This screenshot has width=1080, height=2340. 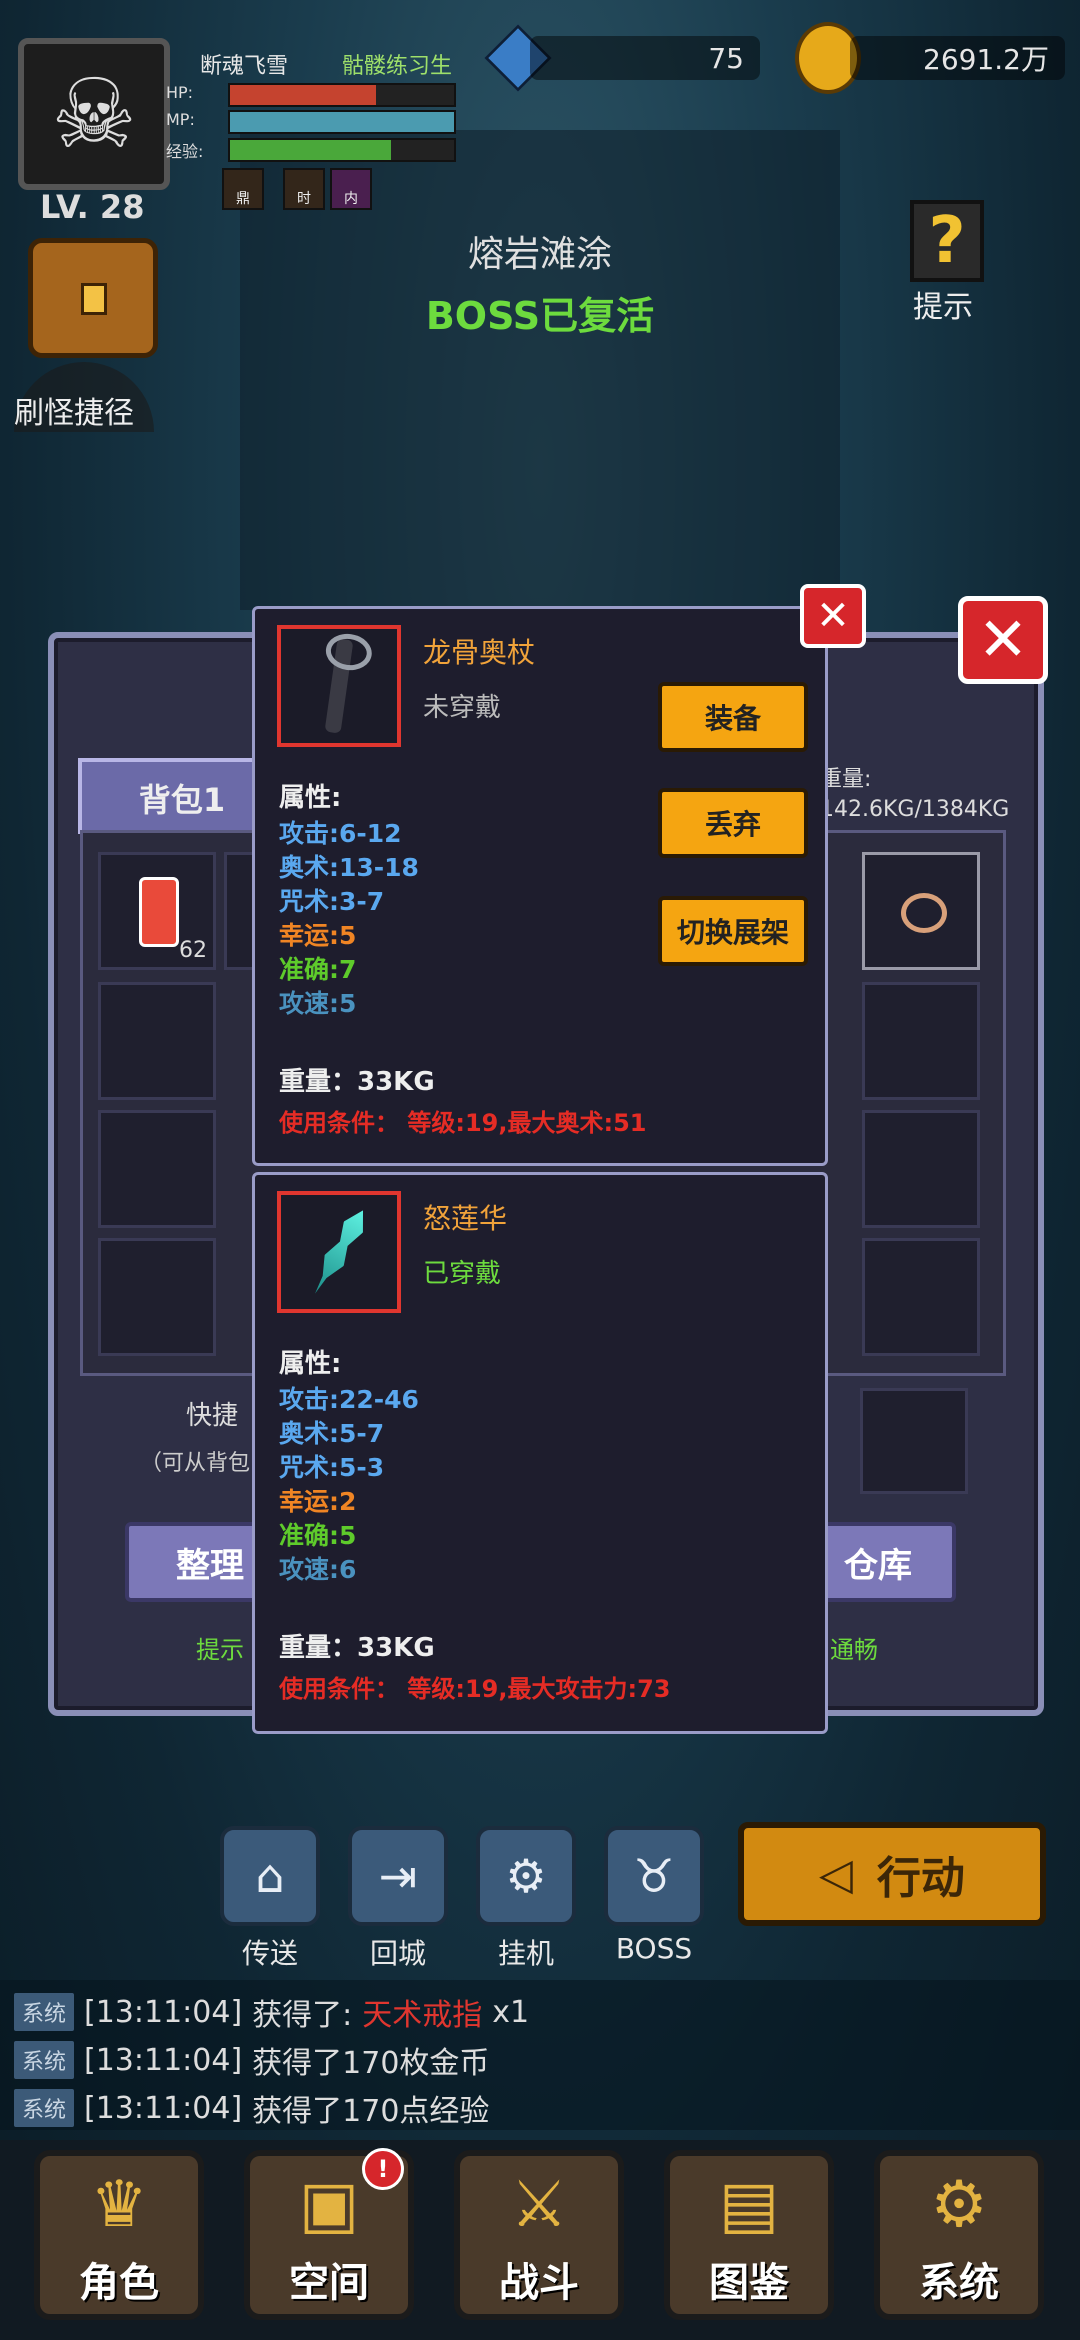 What do you see at coordinates (244, 66) in the screenshot?
I see `player-name: 断魂飞雪` at bounding box center [244, 66].